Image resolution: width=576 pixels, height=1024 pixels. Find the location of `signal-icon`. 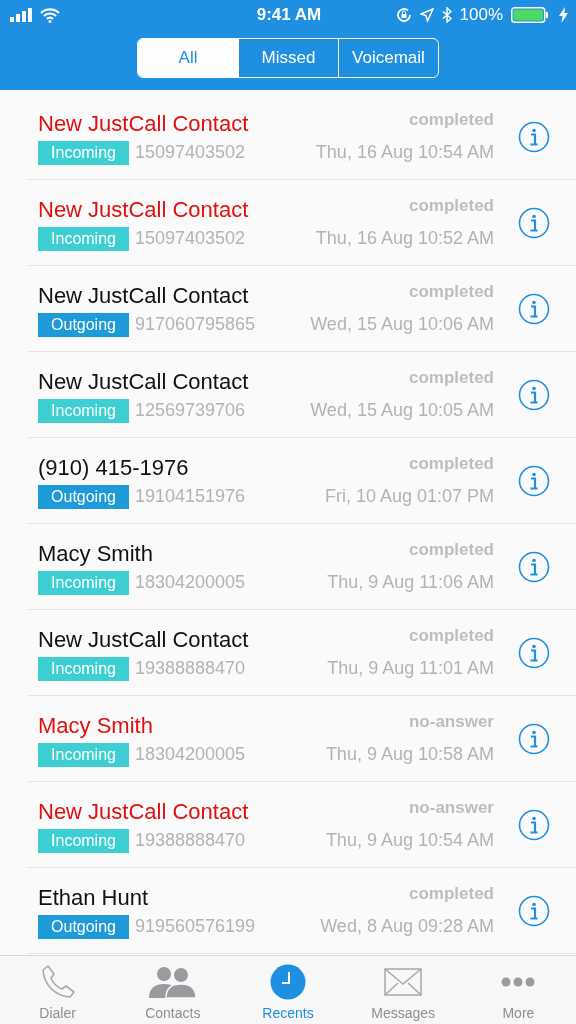

signal-icon is located at coordinates (22, 15).